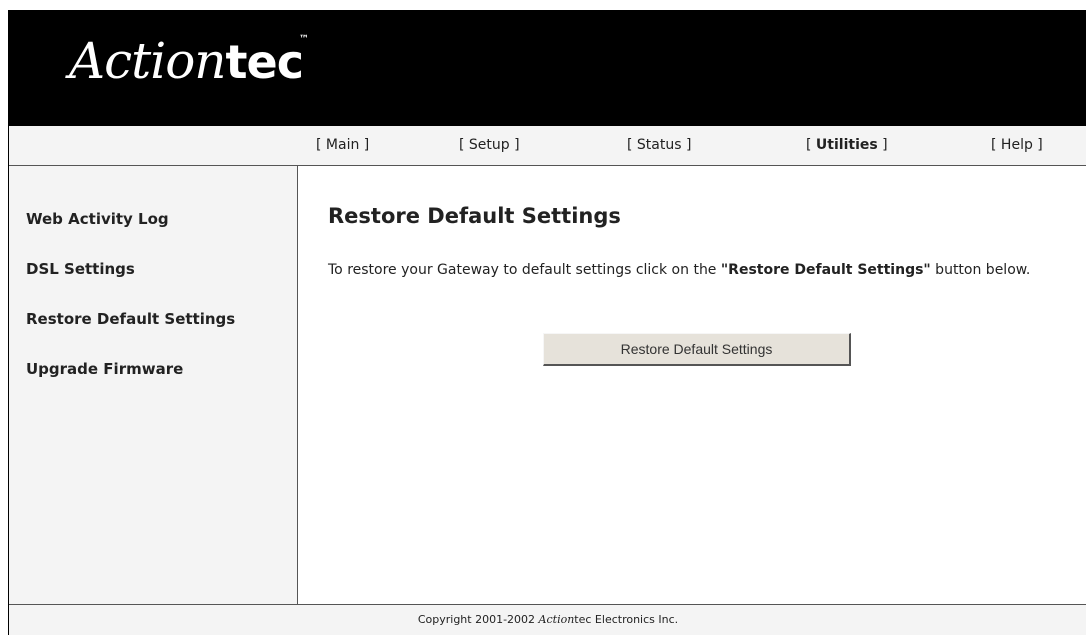 The width and height of the screenshot is (1086, 635). What do you see at coordinates (303, 39) in the screenshot?
I see `logo-trademark: ™` at bounding box center [303, 39].